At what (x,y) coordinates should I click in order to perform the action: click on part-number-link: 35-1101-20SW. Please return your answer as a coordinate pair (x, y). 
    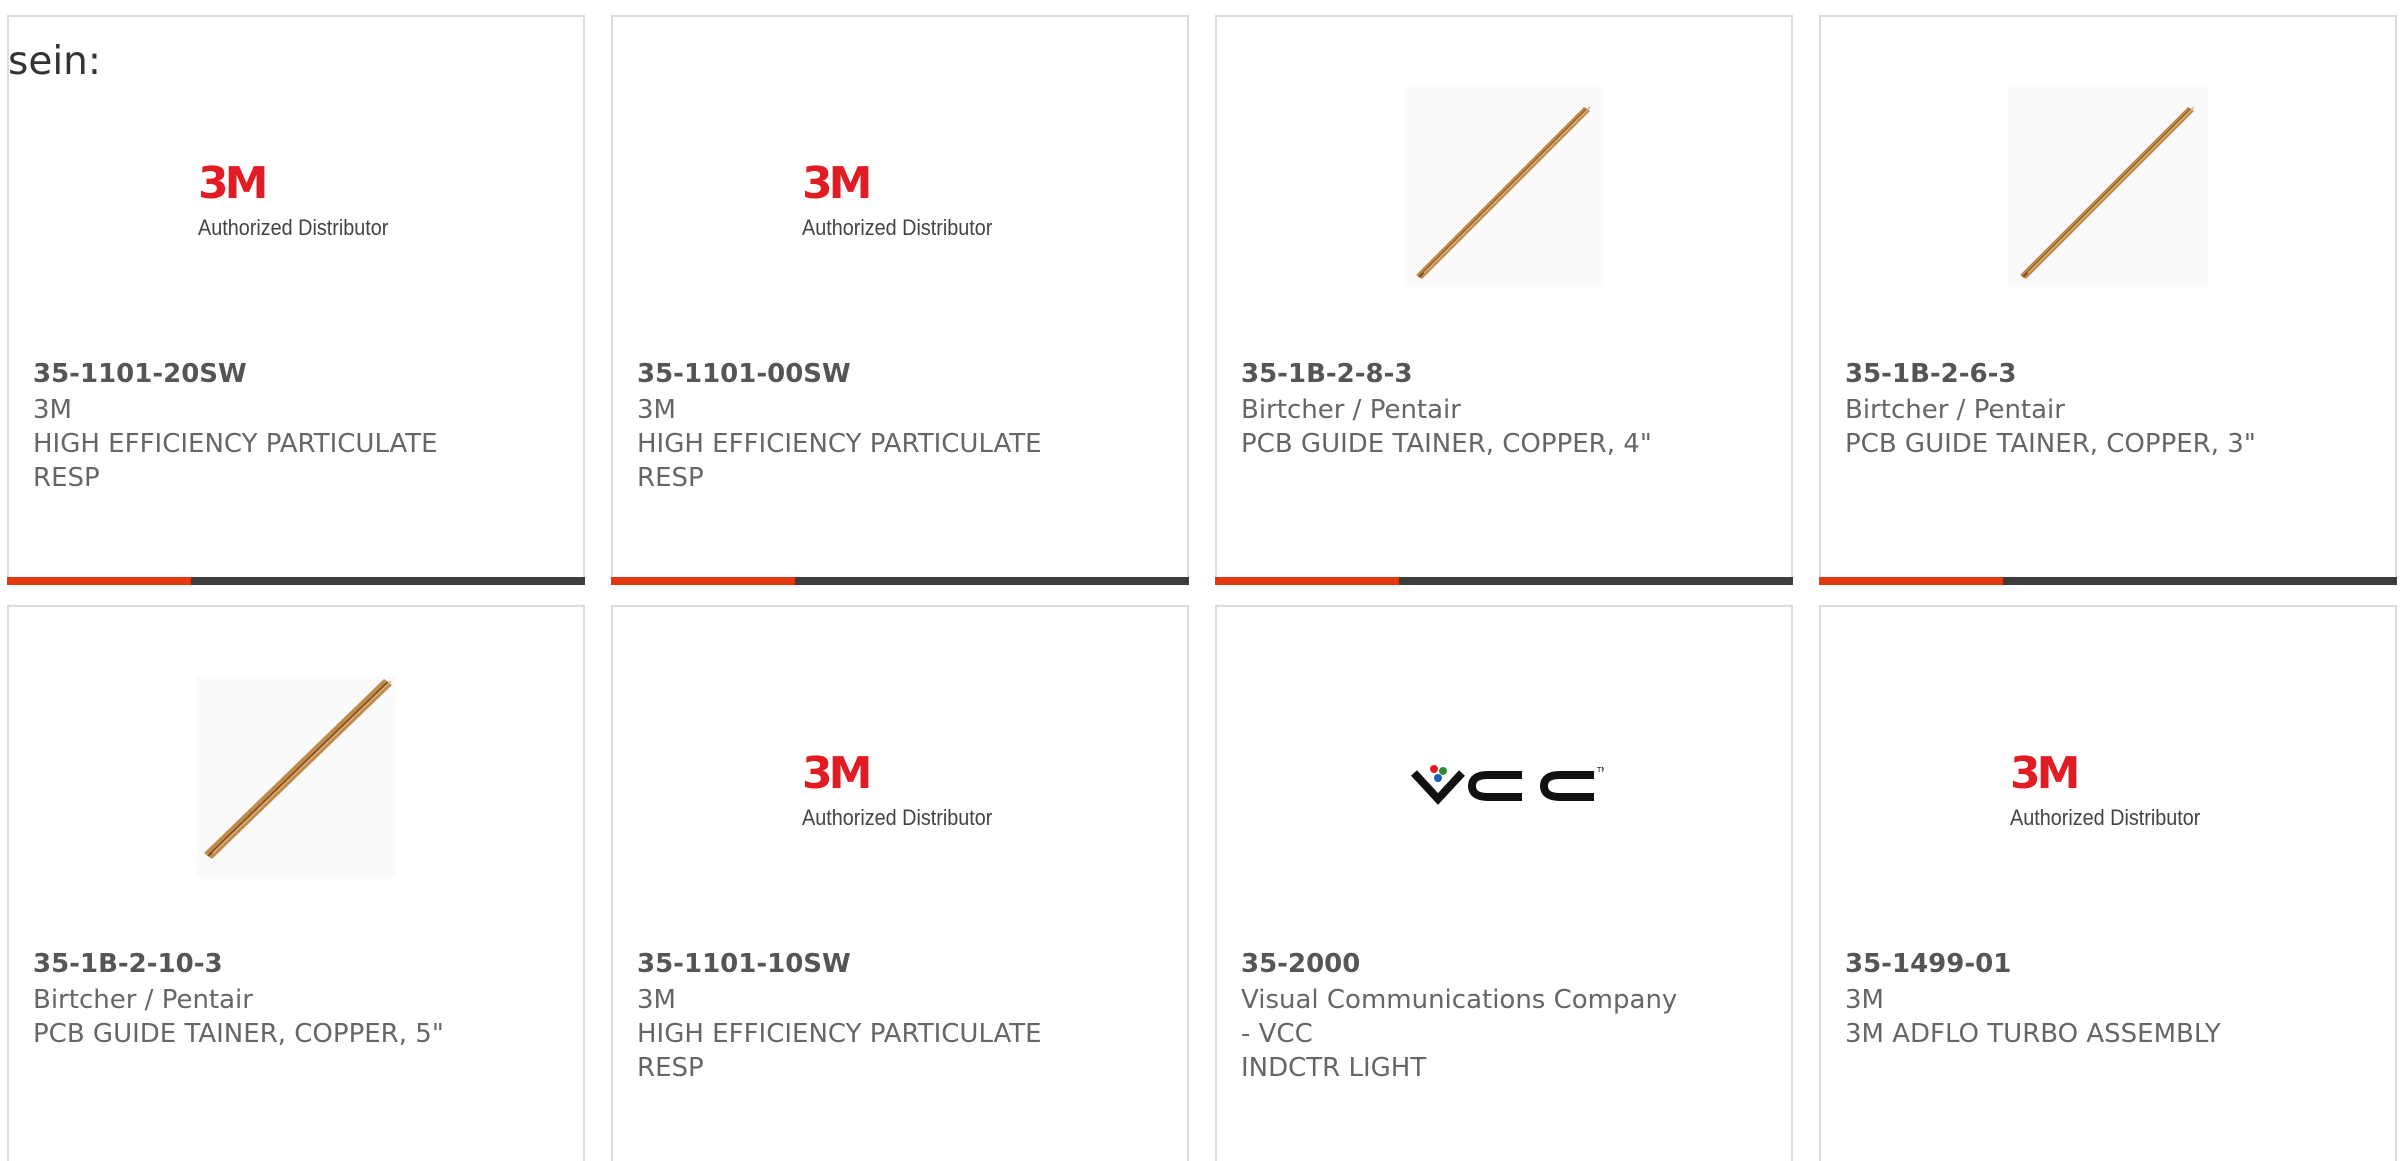
    Looking at the image, I should click on (140, 374).